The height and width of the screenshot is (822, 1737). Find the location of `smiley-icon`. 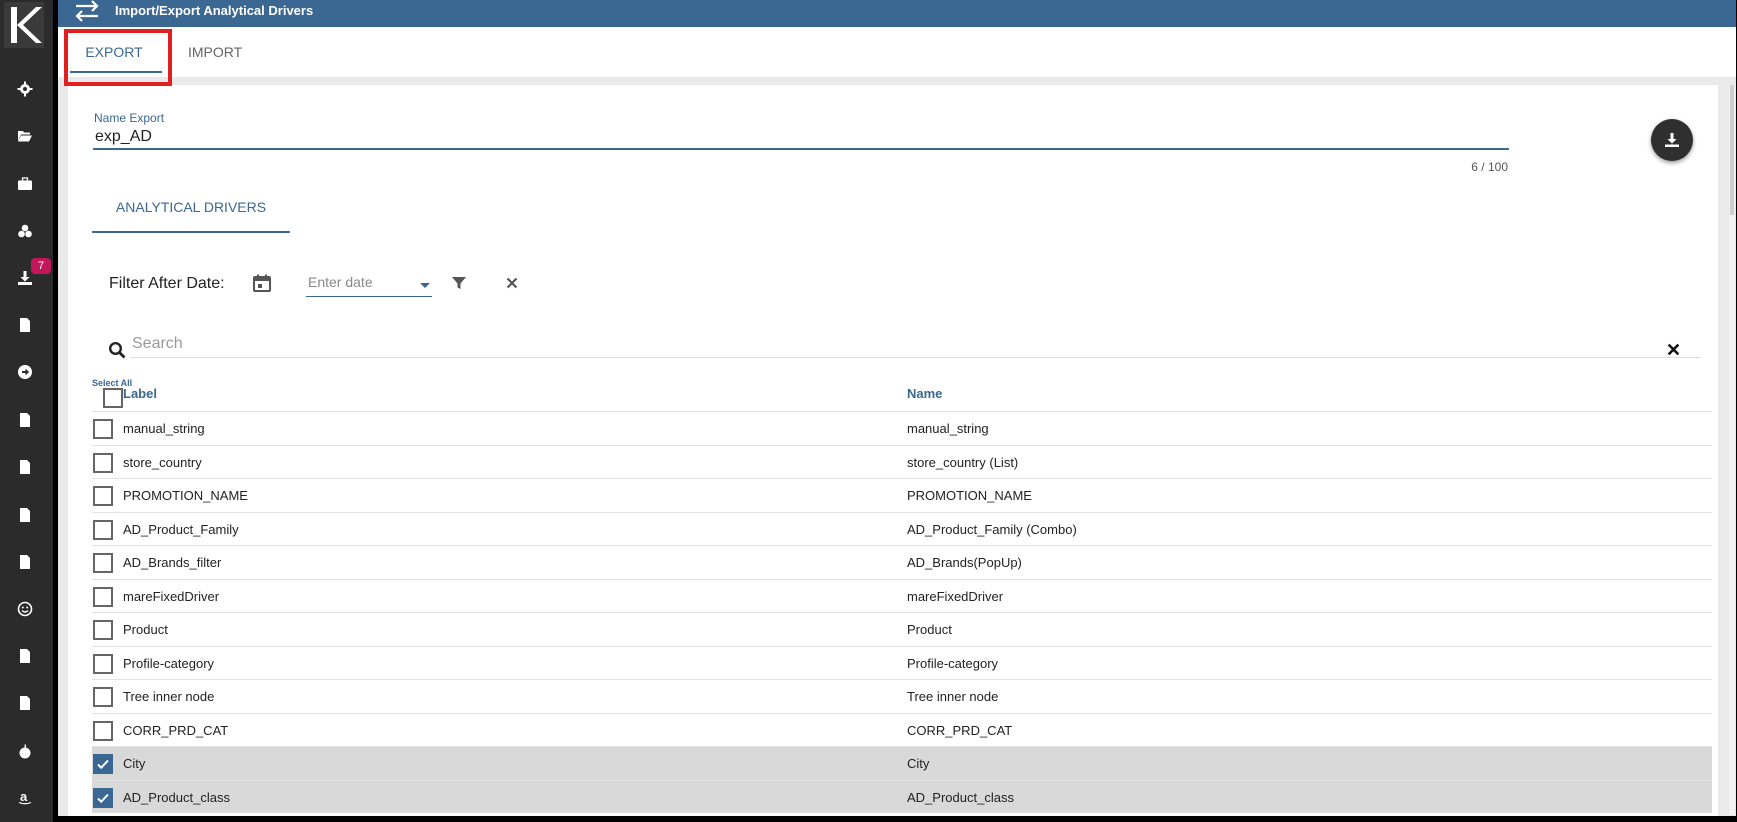

smiley-icon is located at coordinates (25, 609).